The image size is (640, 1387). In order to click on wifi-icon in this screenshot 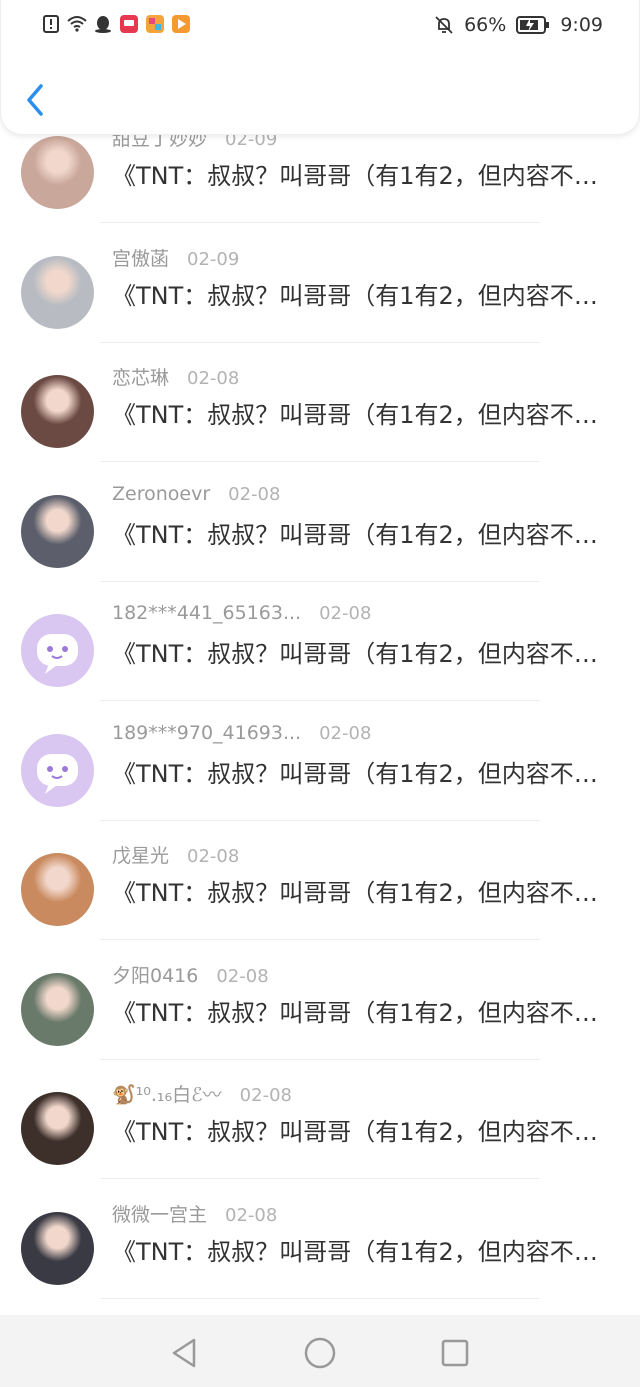, I will do `click(77, 24)`.